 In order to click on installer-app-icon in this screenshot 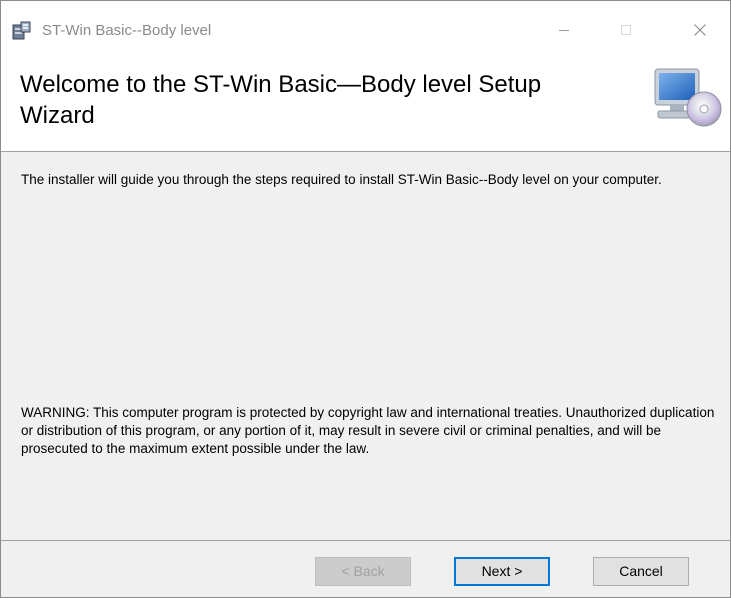, I will do `click(22, 31)`.